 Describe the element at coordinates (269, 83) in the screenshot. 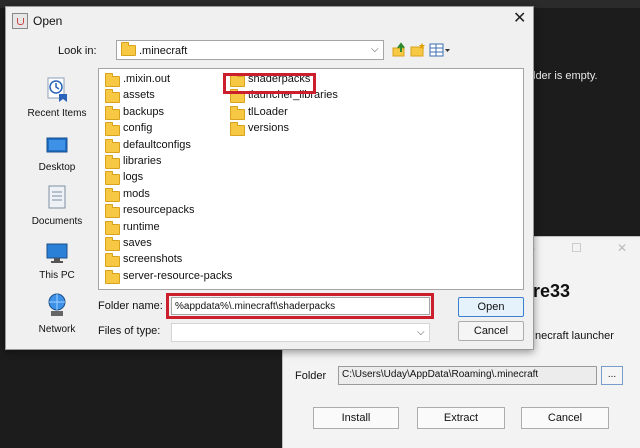

I see `highlight-shaderpacks` at that location.